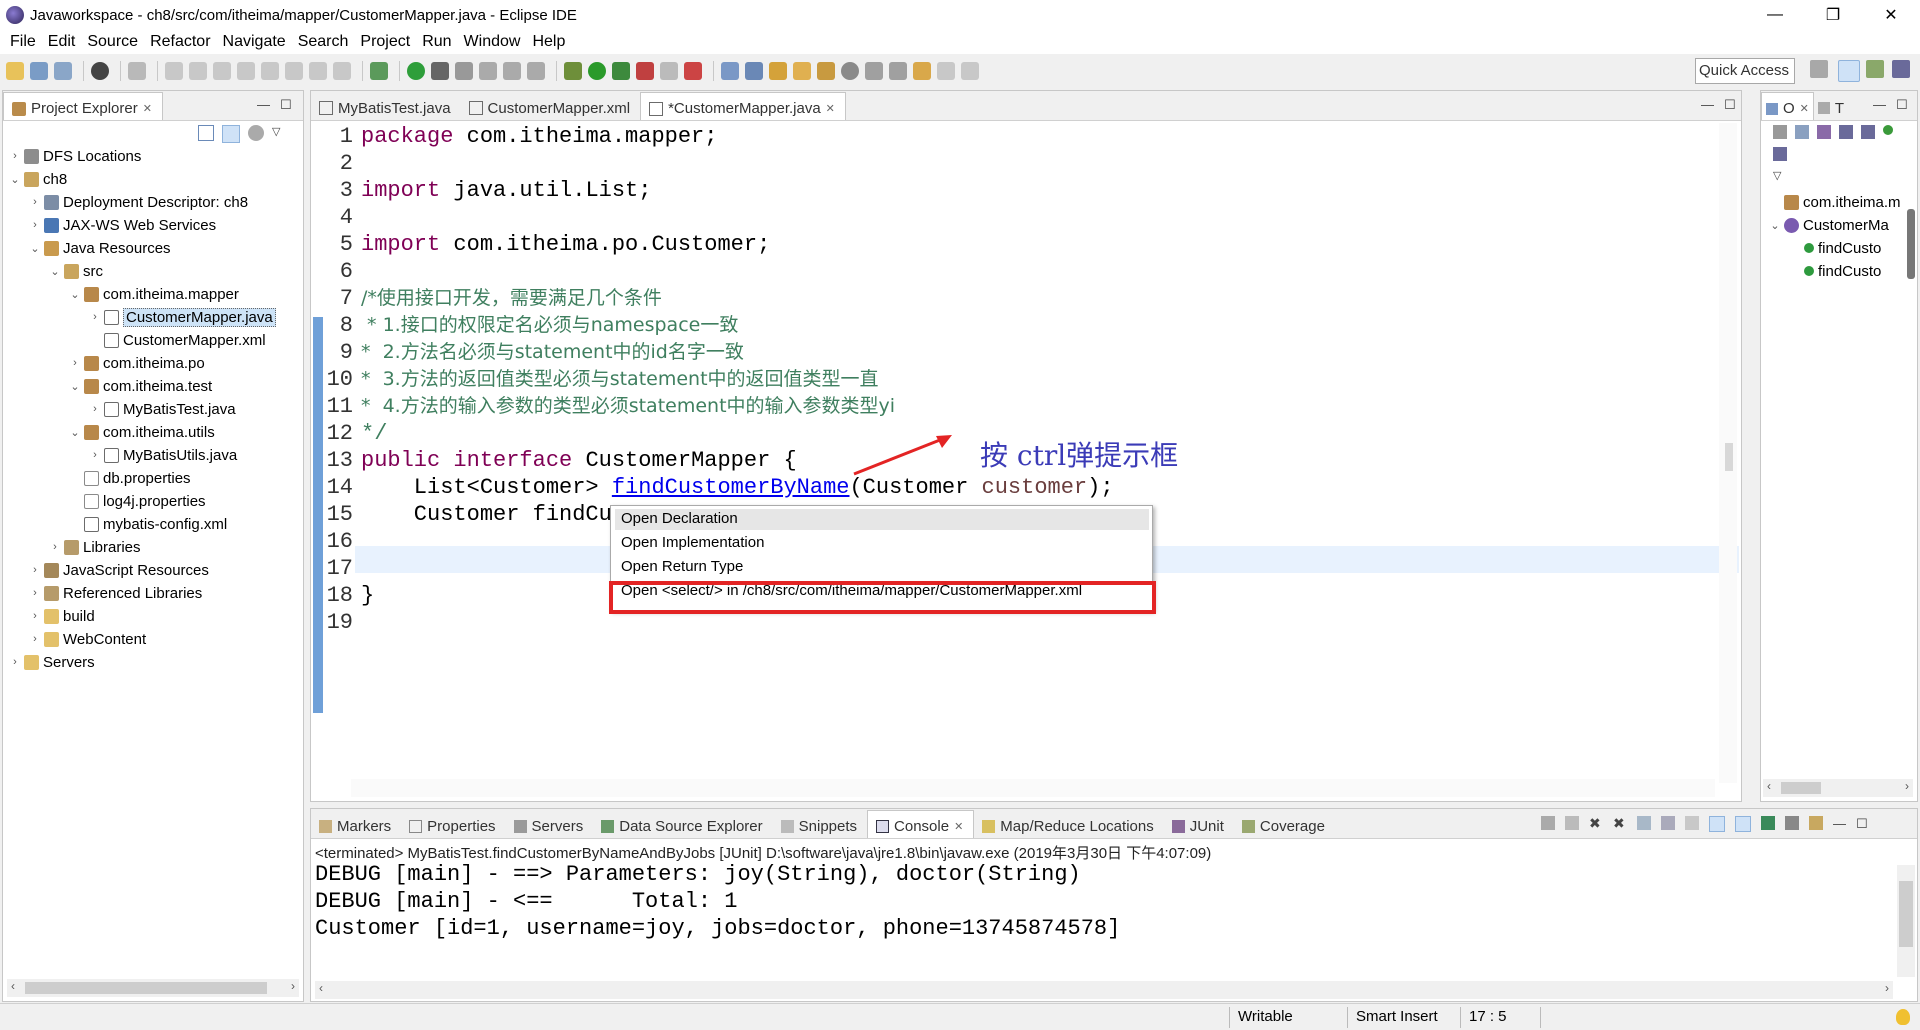  Describe the element at coordinates (1033, 788) in the screenshot. I see `editor-horizontal-scrollbar` at that location.